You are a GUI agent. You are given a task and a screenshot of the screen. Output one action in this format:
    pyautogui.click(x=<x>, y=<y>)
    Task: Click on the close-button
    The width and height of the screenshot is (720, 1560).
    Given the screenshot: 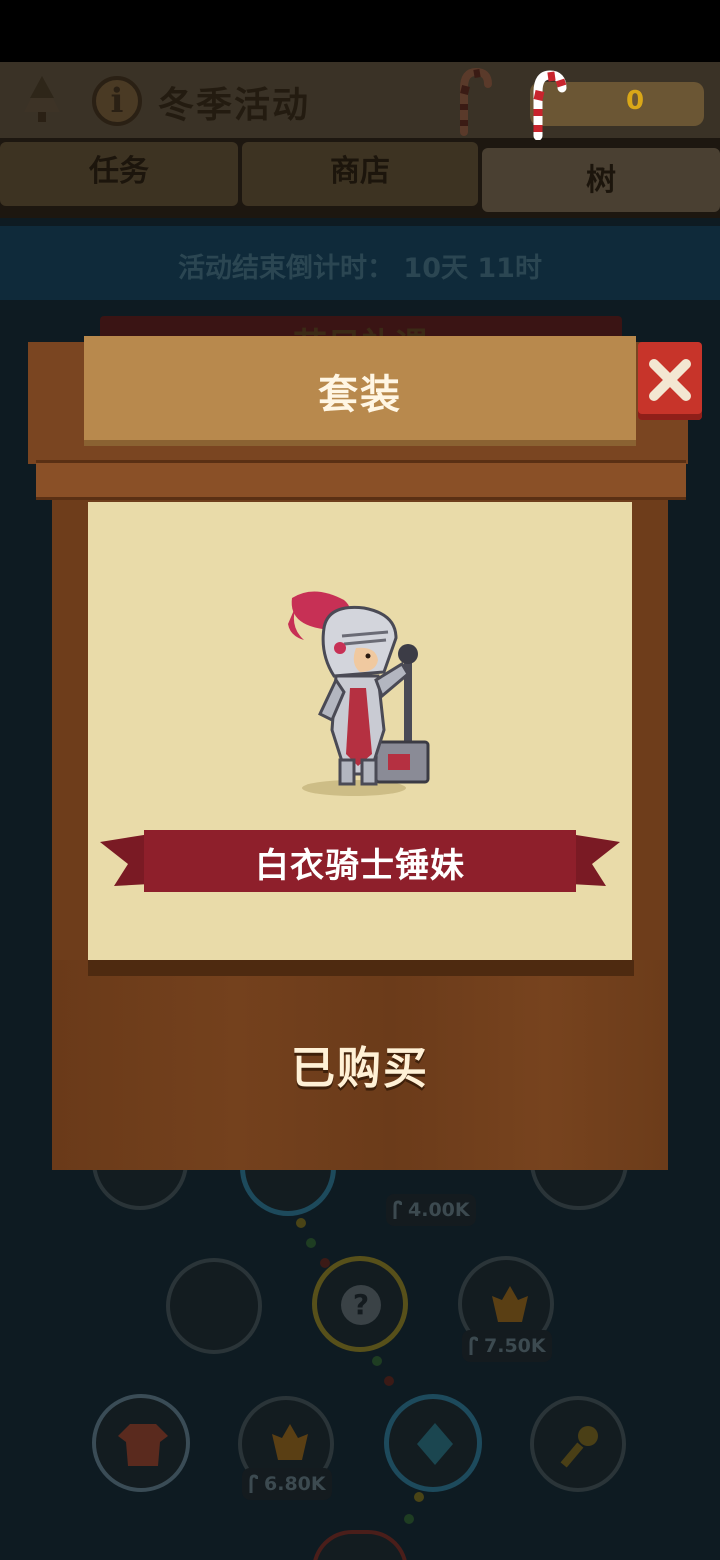 What is the action you would take?
    pyautogui.click(x=670, y=381)
    